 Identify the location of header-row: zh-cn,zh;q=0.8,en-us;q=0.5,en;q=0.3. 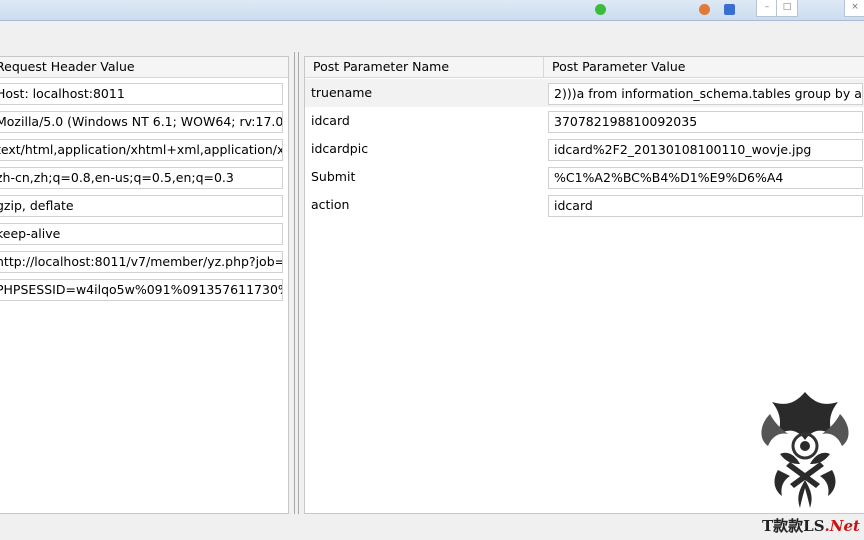
(144, 177).